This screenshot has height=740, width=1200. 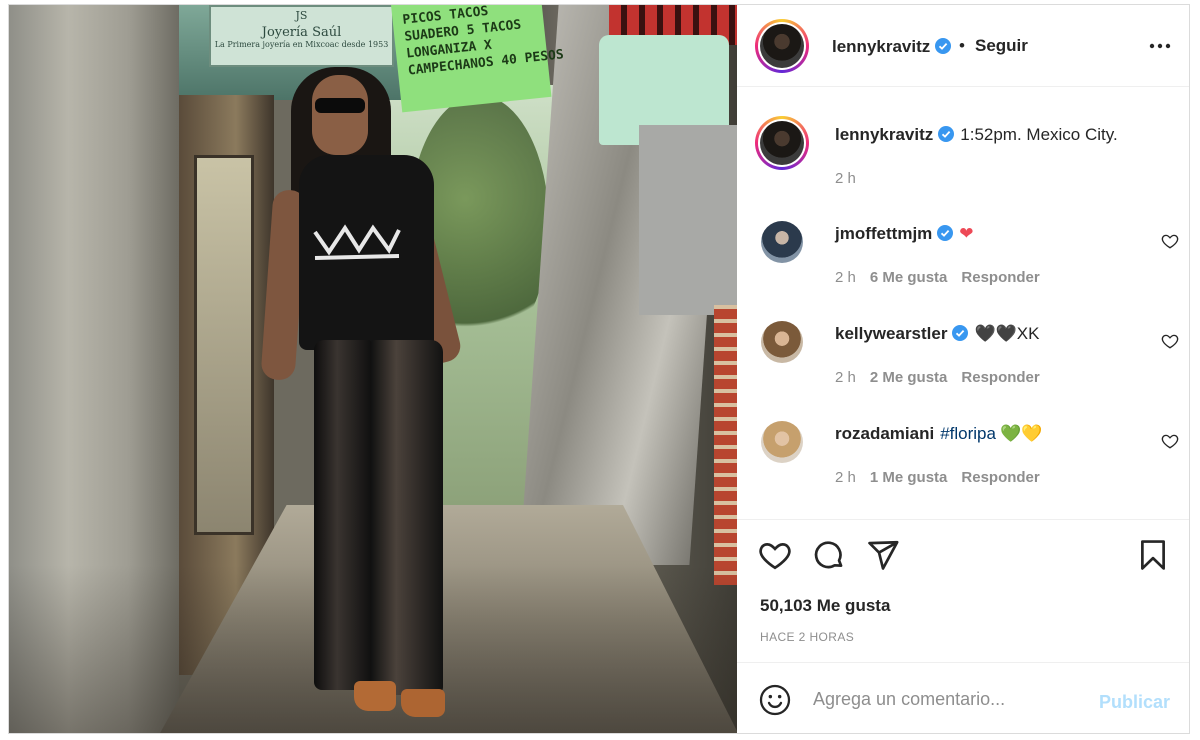 What do you see at coordinates (301, 15) in the screenshot?
I see `photo-jewelry-sign-line1: JS` at bounding box center [301, 15].